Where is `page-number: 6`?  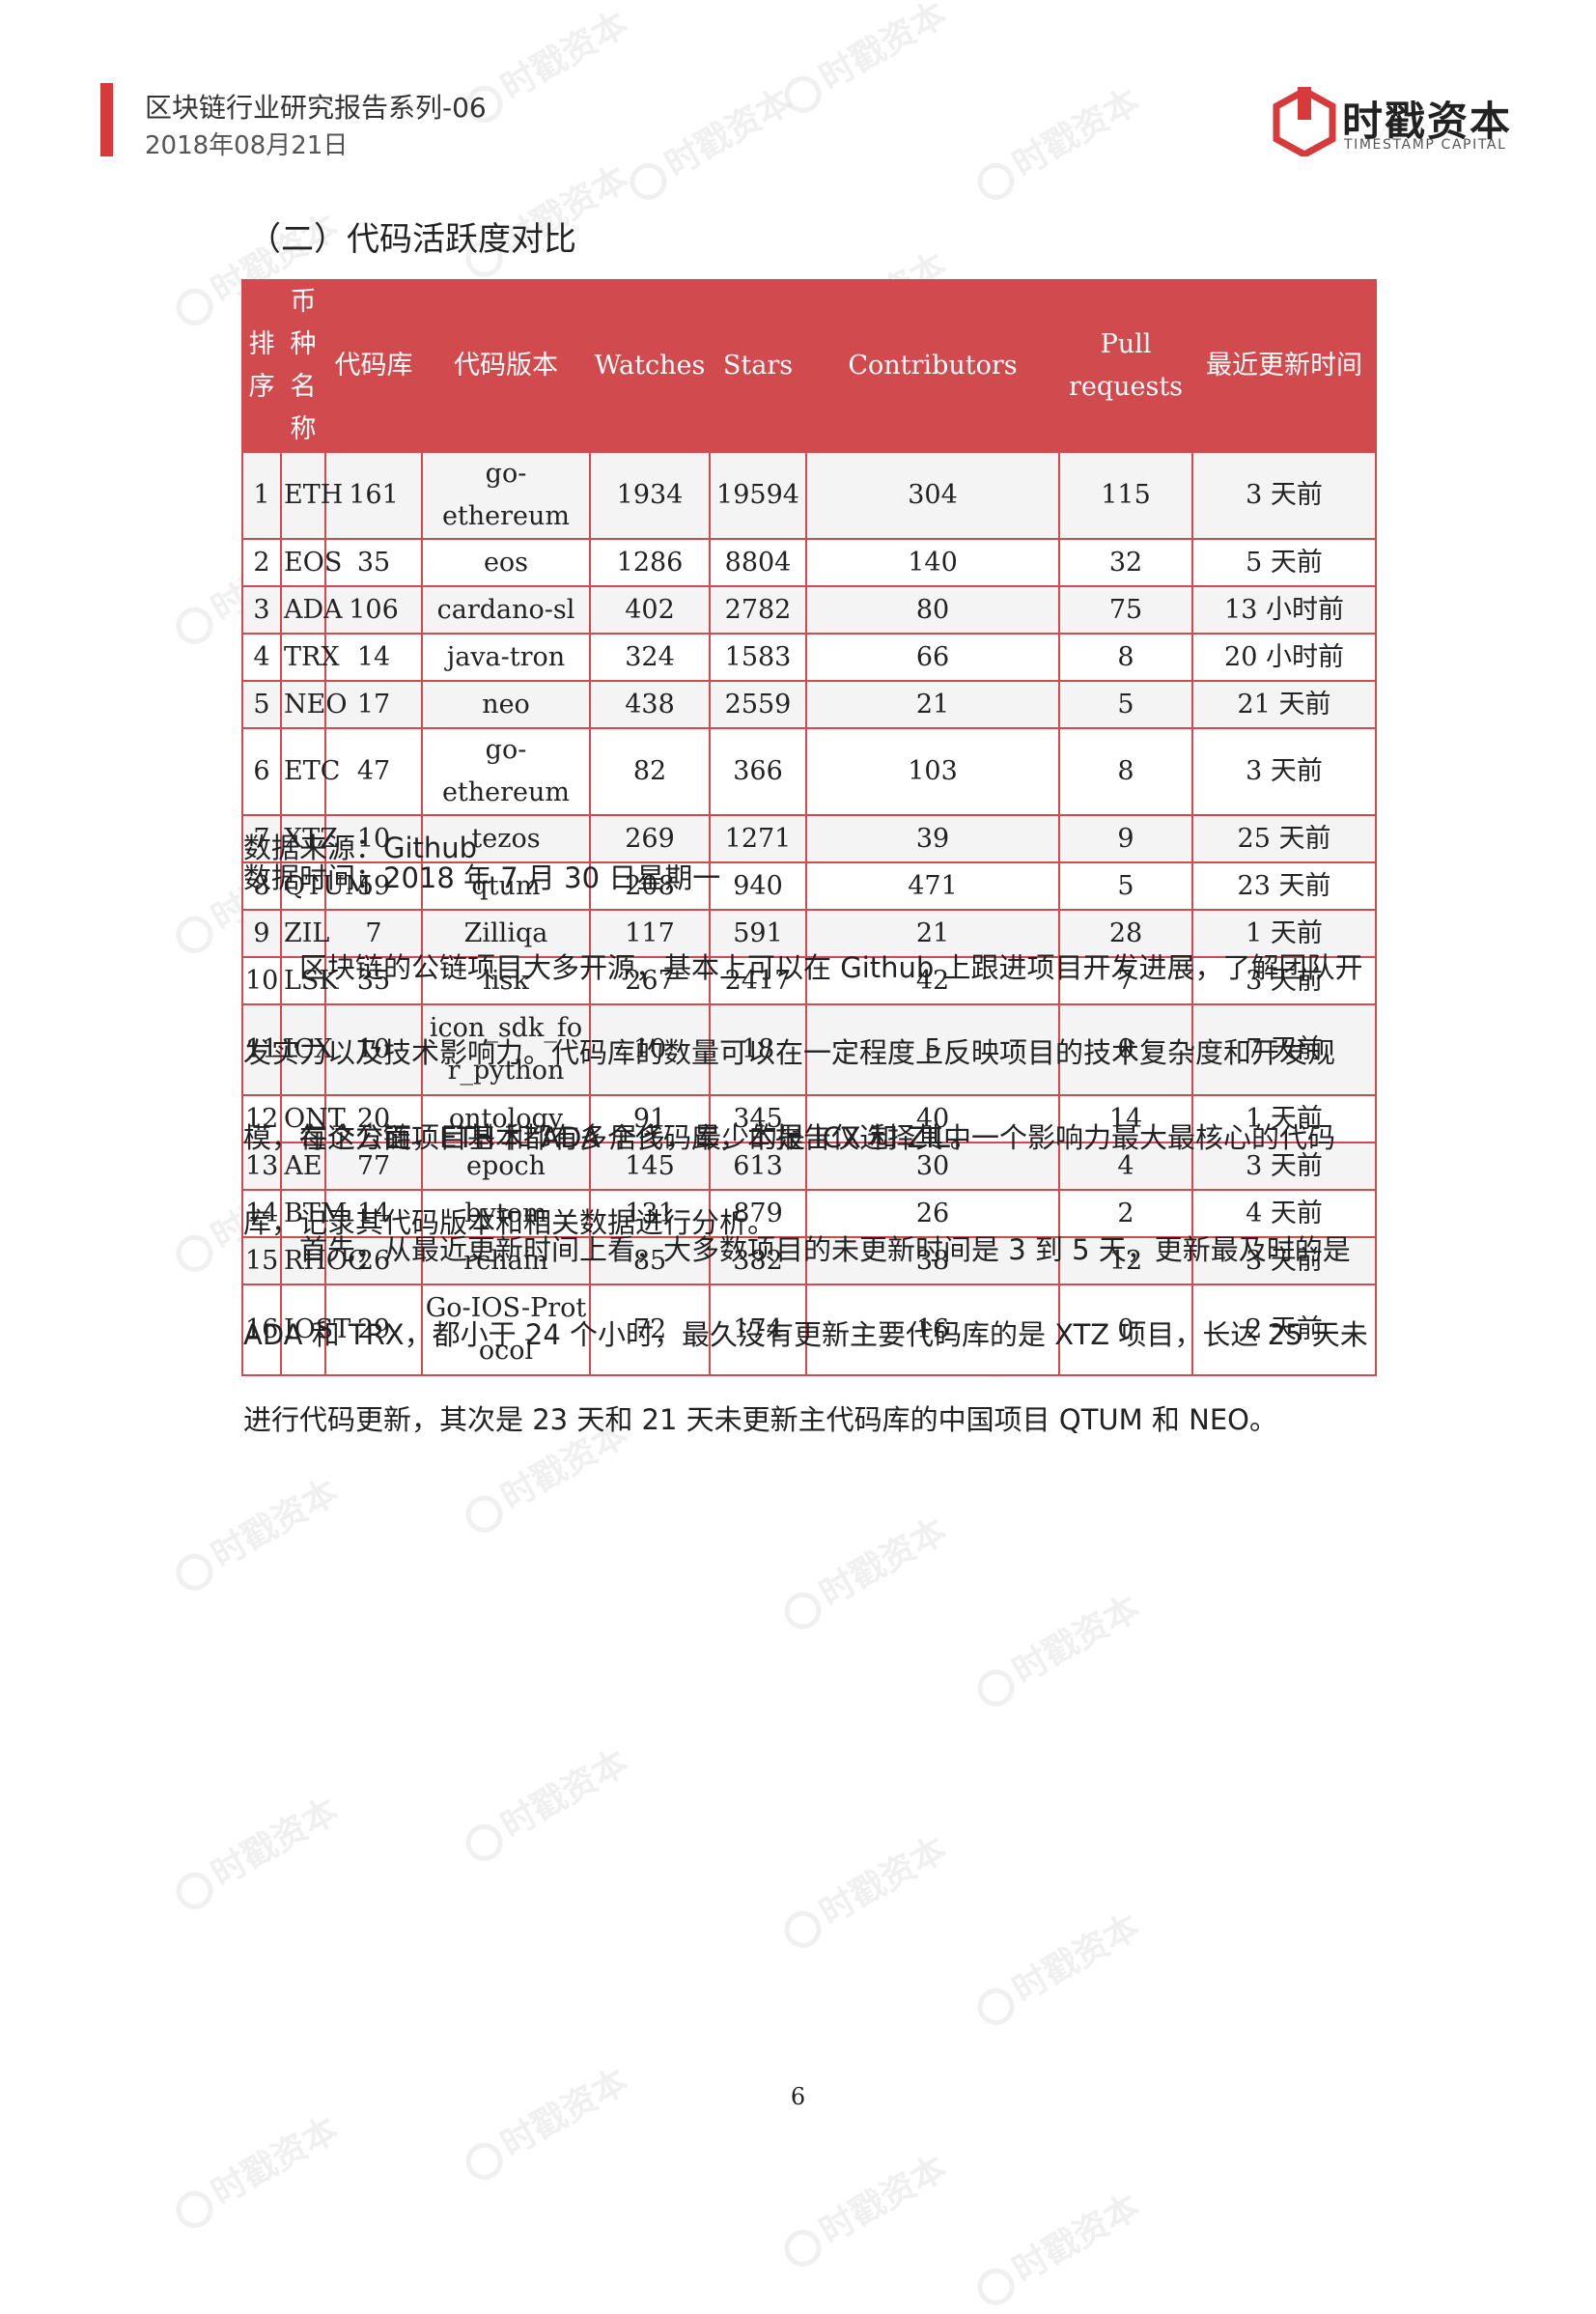
page-number: 6 is located at coordinates (798, 2097).